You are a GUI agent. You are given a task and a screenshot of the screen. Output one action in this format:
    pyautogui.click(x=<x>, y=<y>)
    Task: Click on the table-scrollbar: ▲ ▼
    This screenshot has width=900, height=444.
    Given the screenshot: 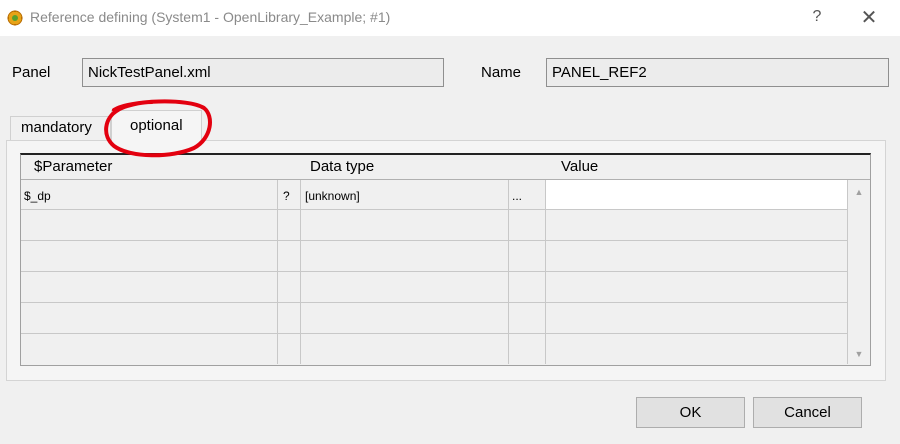 What is the action you would take?
    pyautogui.click(x=859, y=272)
    